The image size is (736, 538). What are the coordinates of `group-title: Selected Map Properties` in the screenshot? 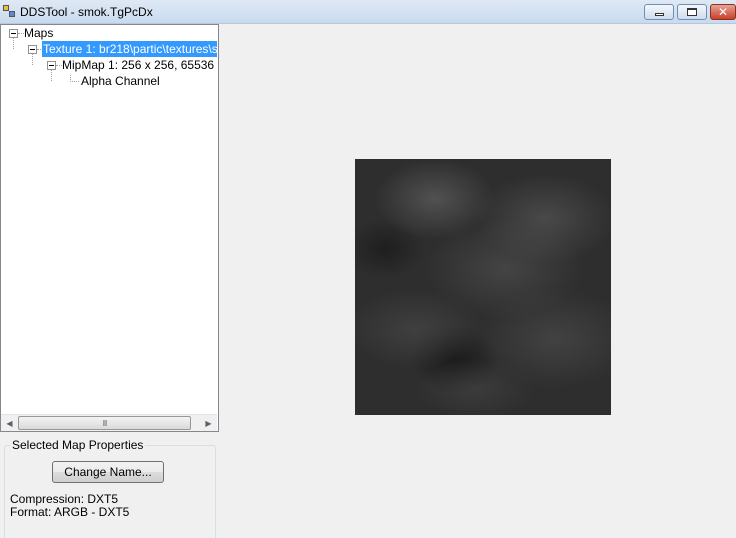 It's located at (78, 445).